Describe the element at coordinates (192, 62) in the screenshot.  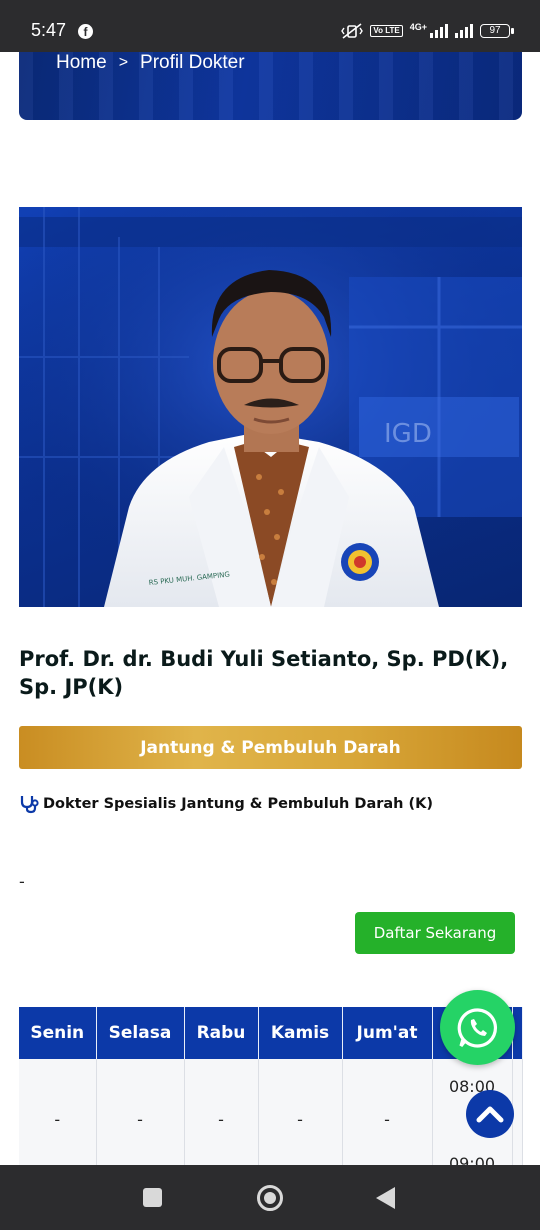
I see `breadcrumb-current: Profil Dokter` at that location.